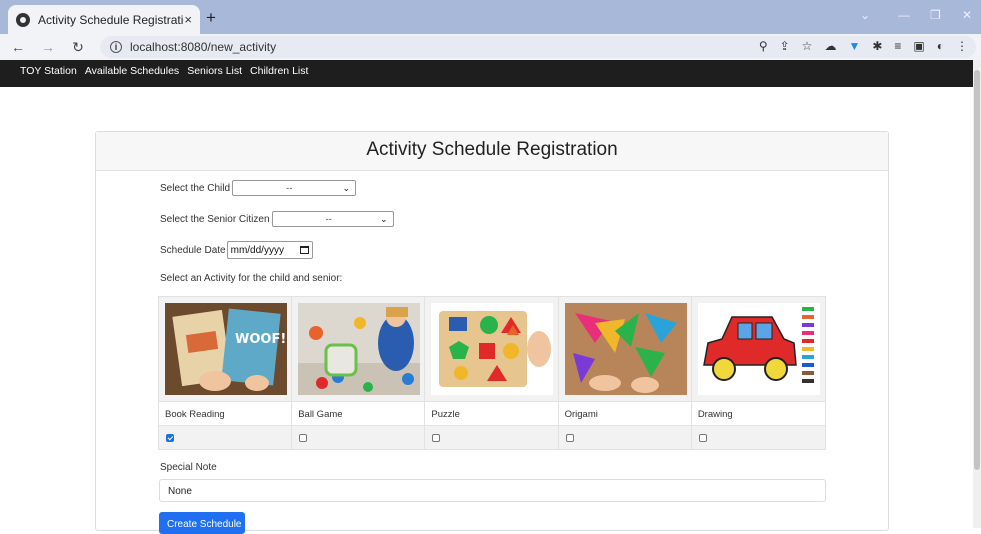 The height and width of the screenshot is (534, 981). Describe the element at coordinates (48, 71) in the screenshot. I see `nav-brand: TOY Station` at that location.